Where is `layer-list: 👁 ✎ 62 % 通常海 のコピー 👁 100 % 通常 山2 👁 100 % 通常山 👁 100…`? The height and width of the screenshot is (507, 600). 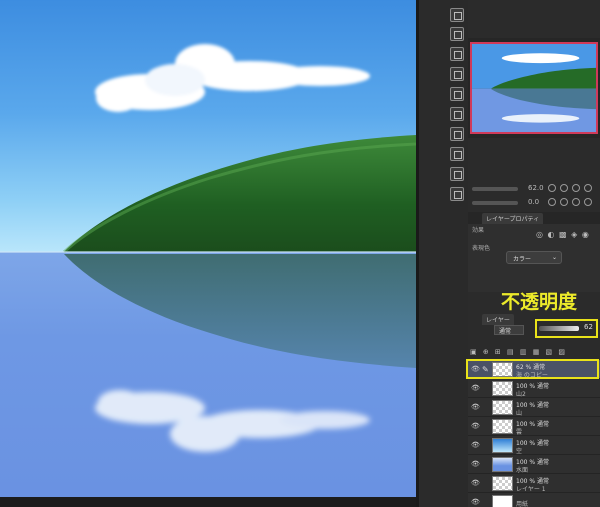
layer-list: 👁 ✎ 62 % 通常海 のコピー 👁 100 % 通常 山2 👁 100 % 通常山 👁 100… is located at coordinates (534, 433).